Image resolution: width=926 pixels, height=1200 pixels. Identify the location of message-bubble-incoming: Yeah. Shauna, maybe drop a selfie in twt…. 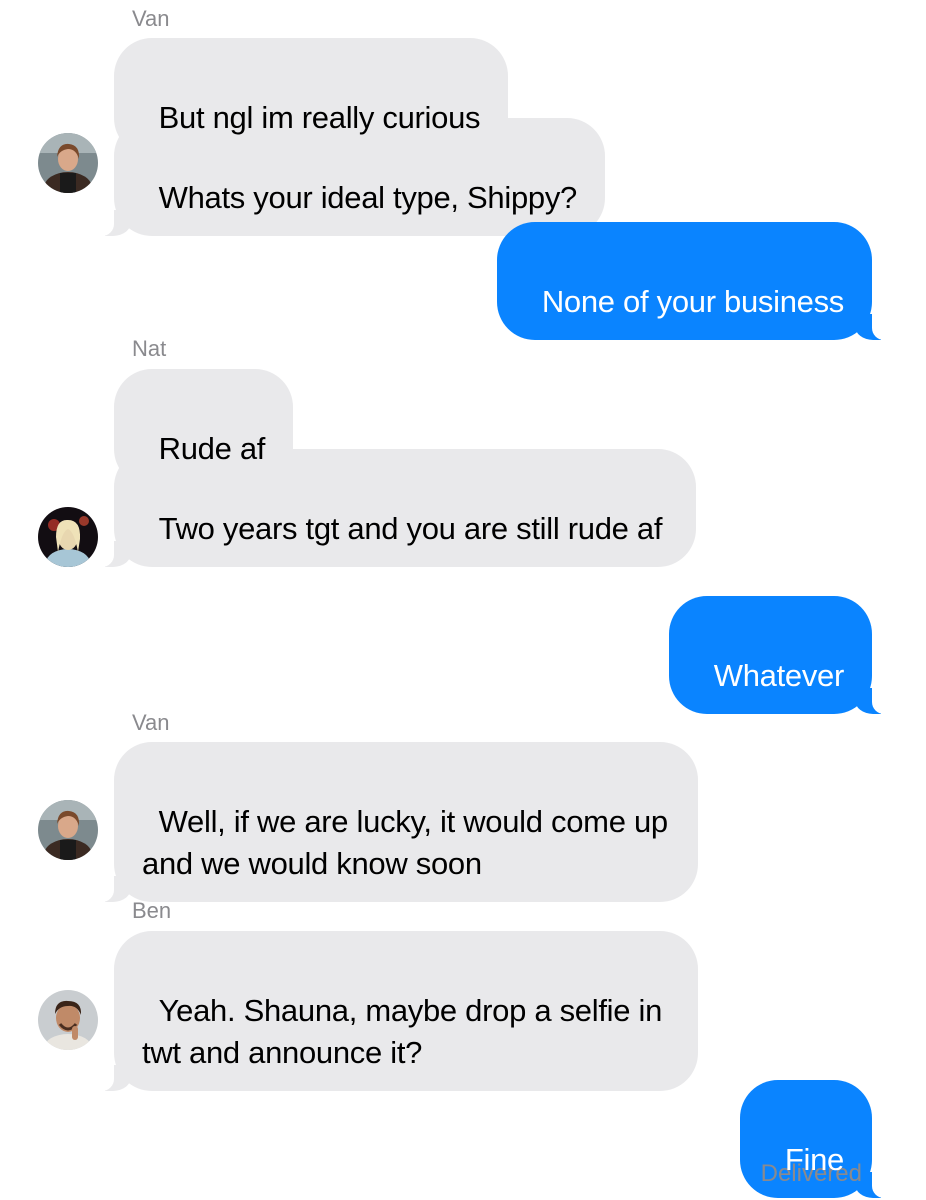
(399, 1011).